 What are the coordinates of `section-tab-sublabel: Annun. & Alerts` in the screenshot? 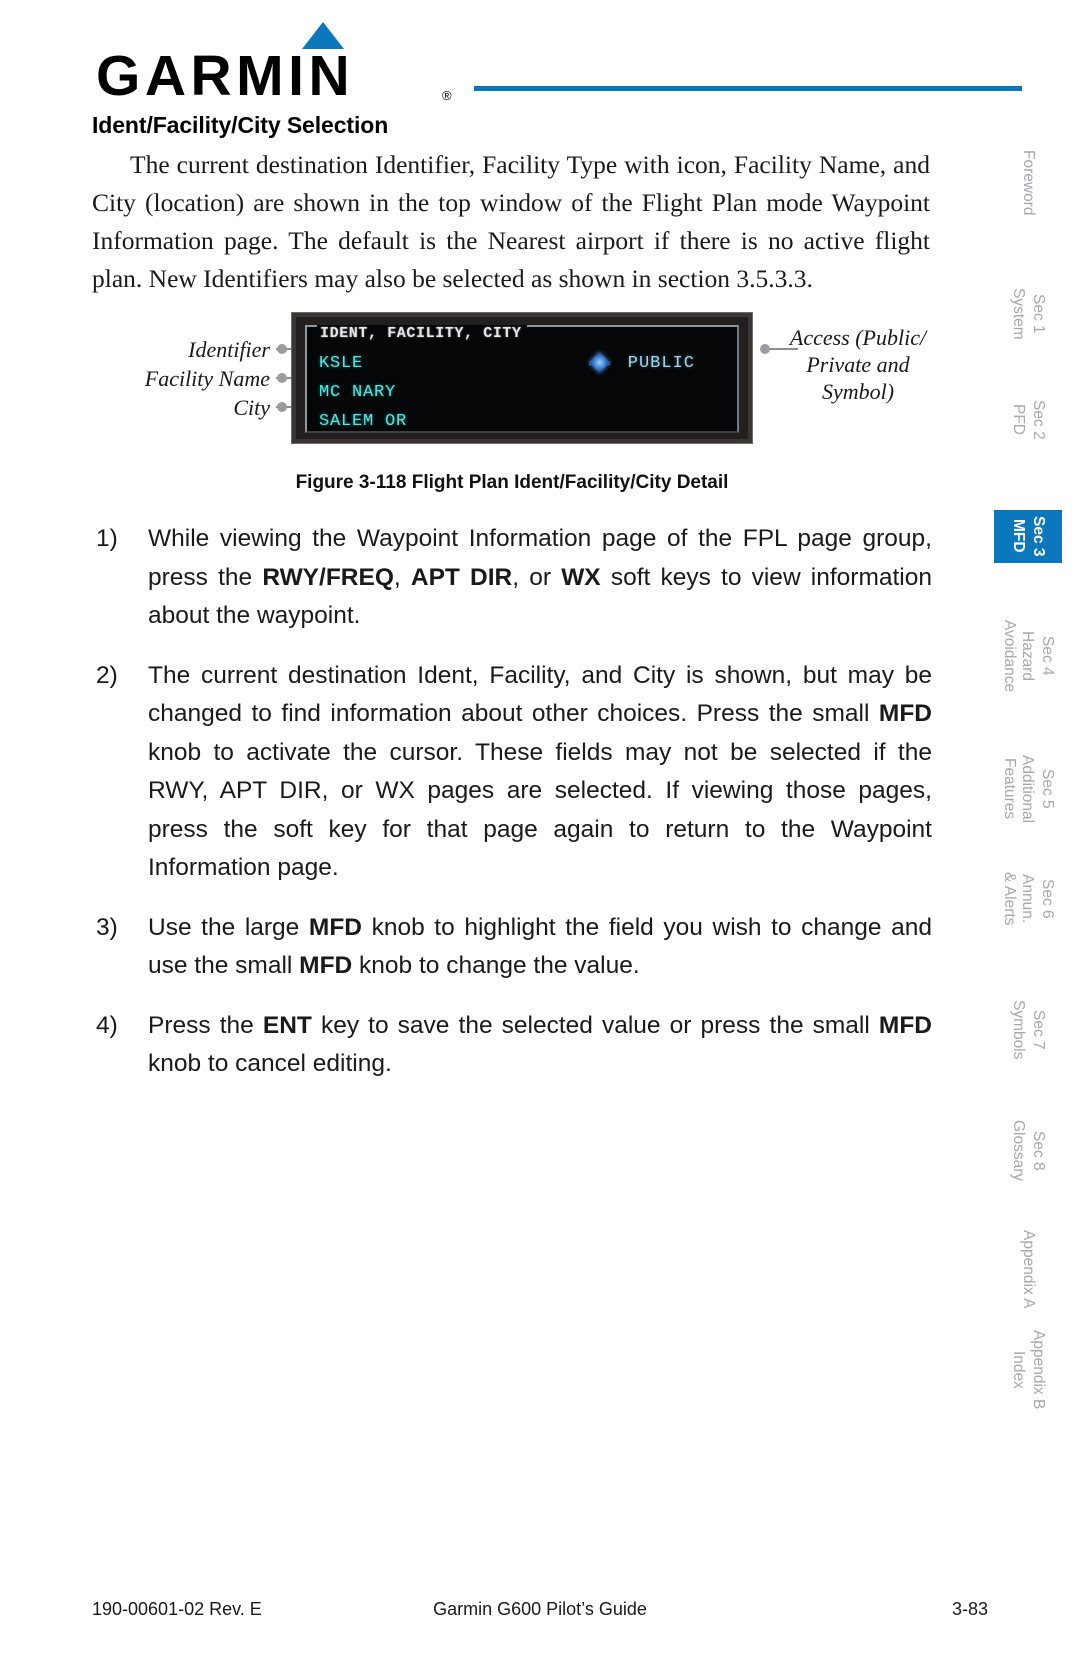 It's located at (1018, 899).